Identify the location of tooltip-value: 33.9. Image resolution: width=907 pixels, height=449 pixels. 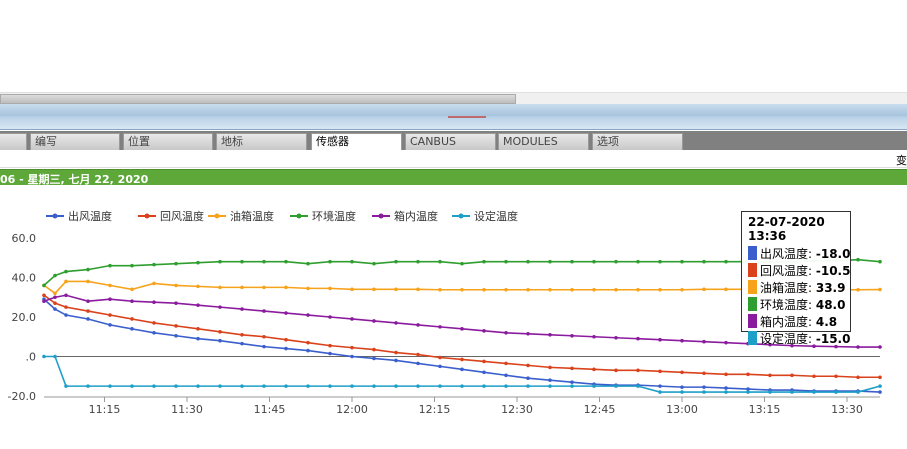
(830, 288).